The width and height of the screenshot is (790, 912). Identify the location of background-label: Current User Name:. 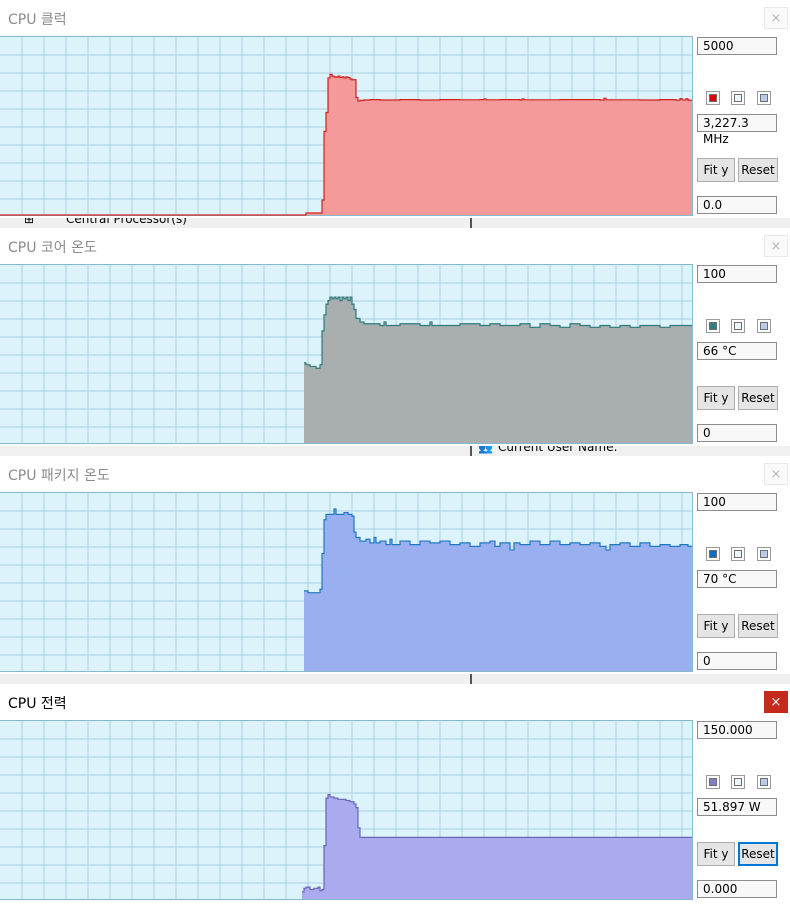
(558, 450).